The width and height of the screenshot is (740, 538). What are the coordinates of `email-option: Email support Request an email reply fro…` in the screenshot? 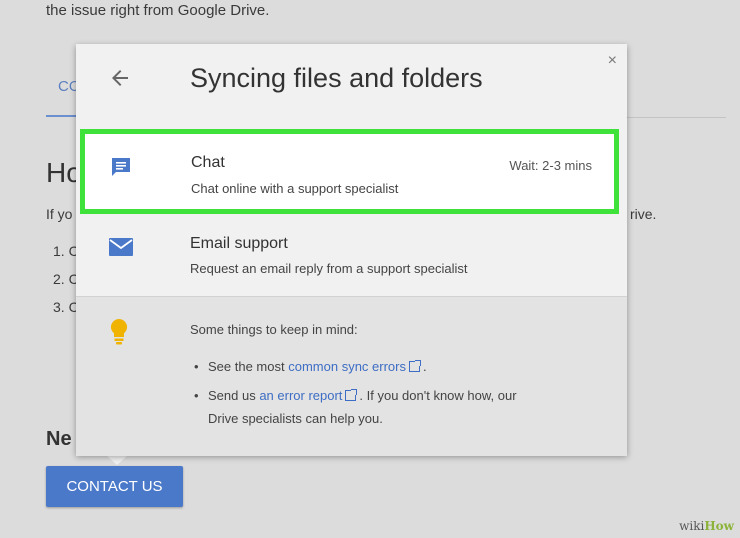 It's located at (351, 258).